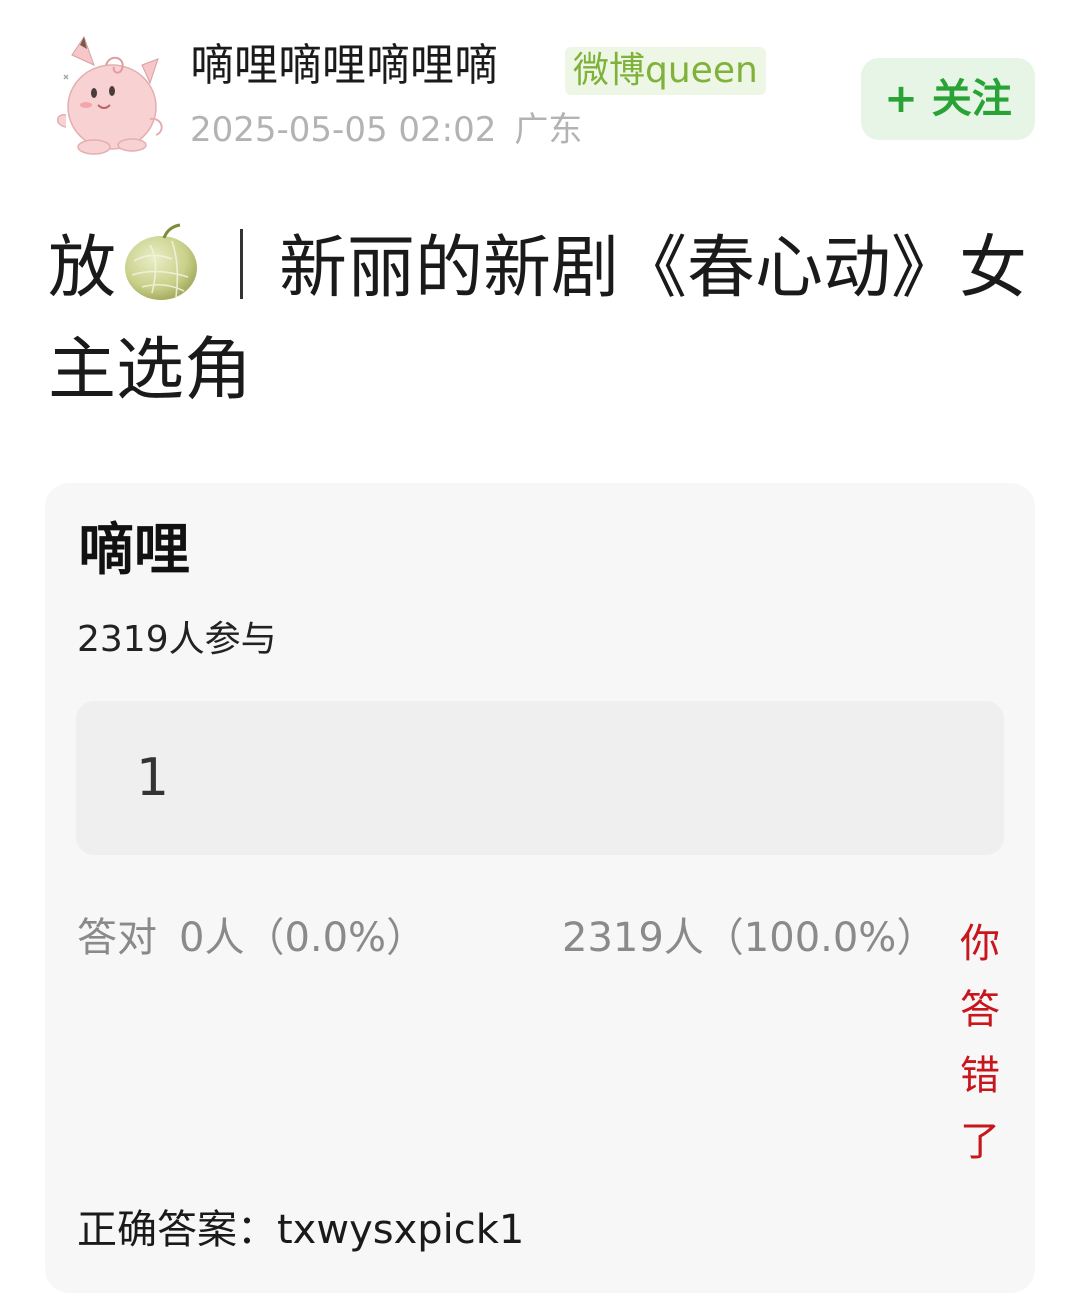  I want to click on correct-answer: 正确答案：txwysxpick1, so click(300, 1230).